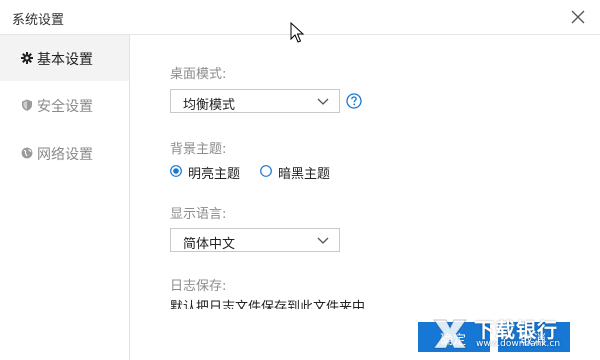  What do you see at coordinates (450, 334) in the screenshot?
I see `watermark-logo-icon` at bounding box center [450, 334].